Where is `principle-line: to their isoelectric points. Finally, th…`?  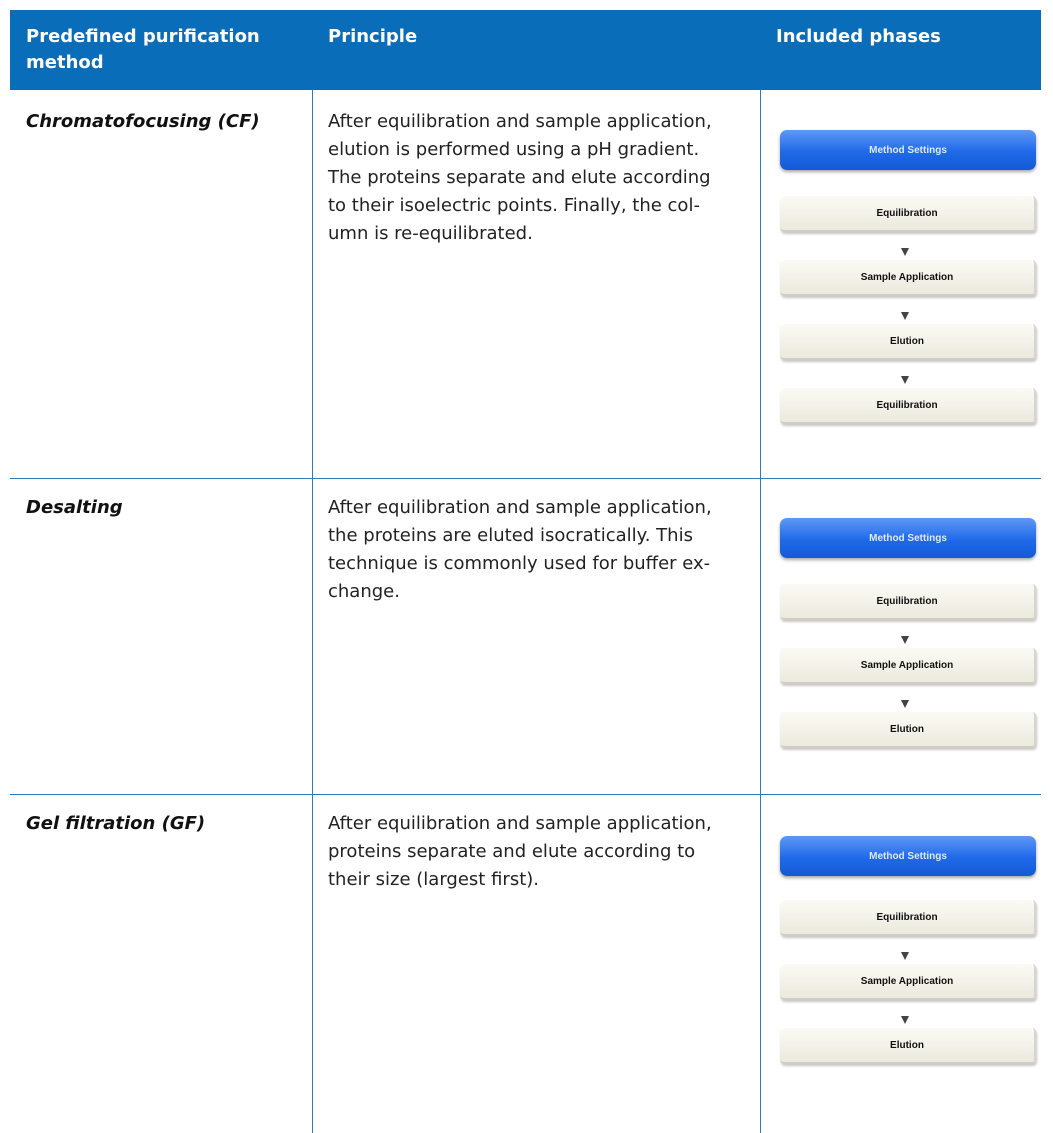 principle-line: to their isoelectric points. Finally, th… is located at coordinates (514, 205).